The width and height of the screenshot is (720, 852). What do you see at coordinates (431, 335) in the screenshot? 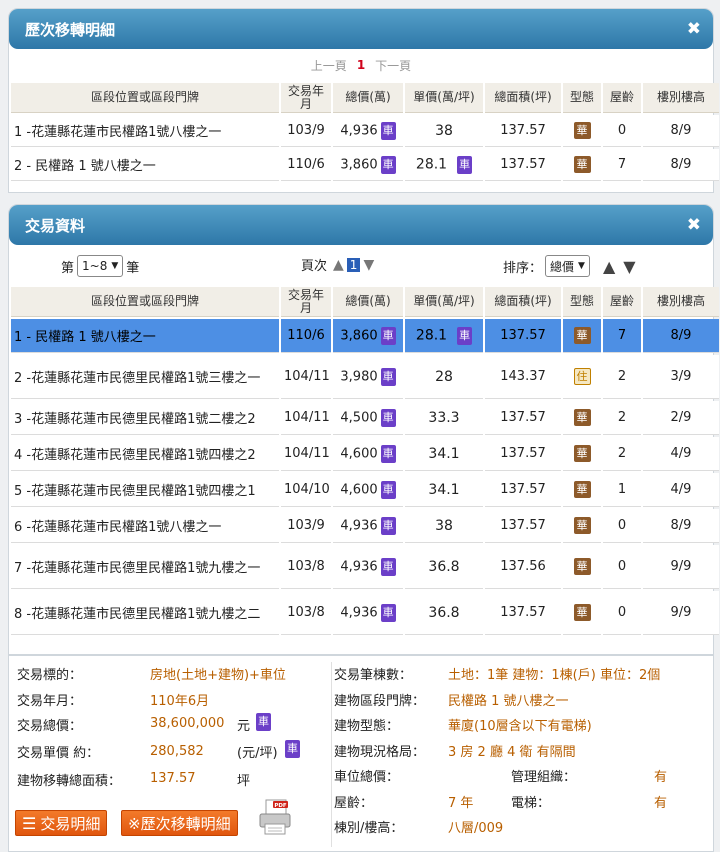
I see `unit-price-text: 28.1` at bounding box center [431, 335].